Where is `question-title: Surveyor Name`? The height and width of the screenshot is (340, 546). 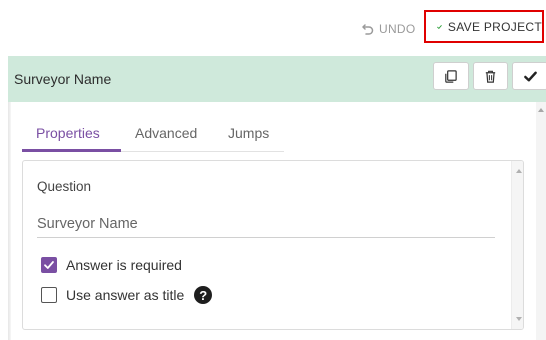 question-title: Surveyor Name is located at coordinates (63, 79).